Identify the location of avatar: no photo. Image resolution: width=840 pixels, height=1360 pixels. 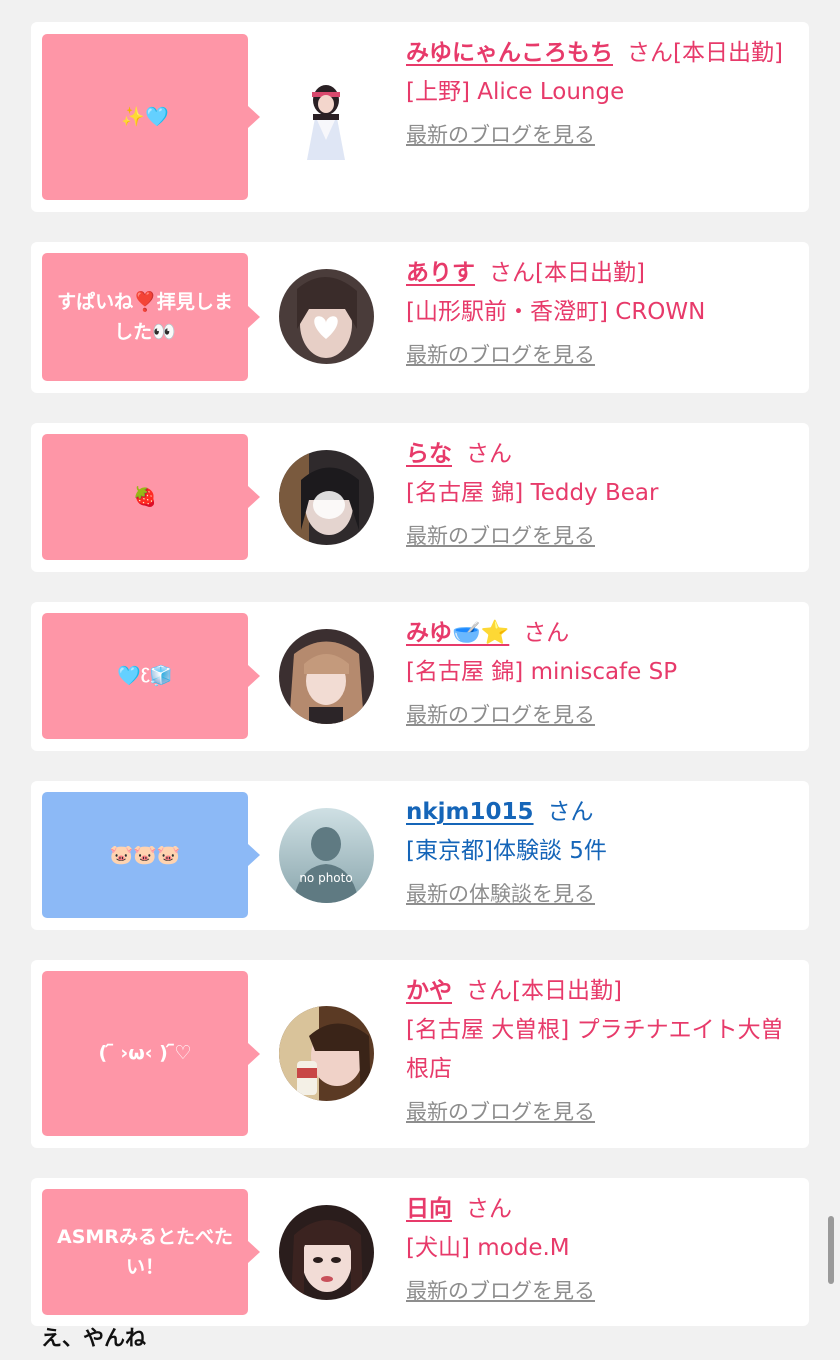
(326, 855).